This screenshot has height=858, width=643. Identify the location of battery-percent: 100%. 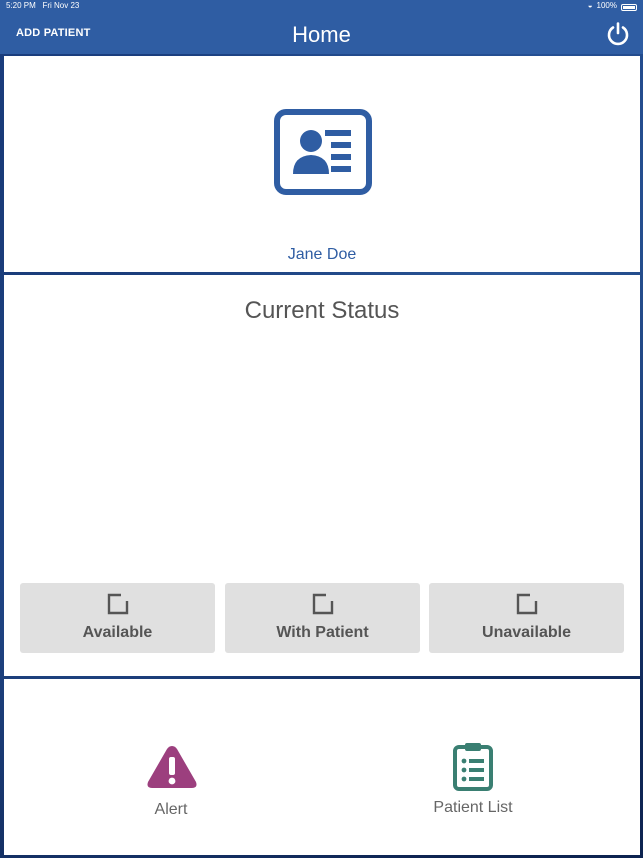
(606, 5).